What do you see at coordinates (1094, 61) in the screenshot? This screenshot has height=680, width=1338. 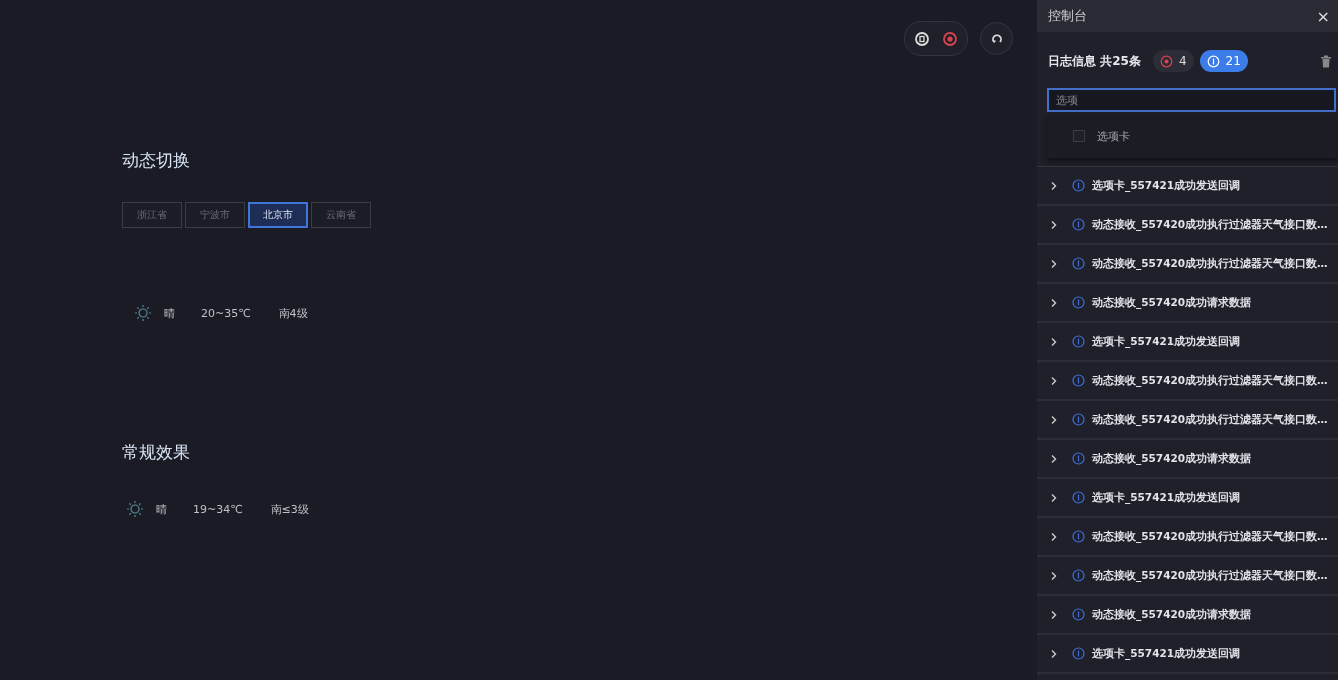 I see `log-summary: 日志信息 共25条` at bounding box center [1094, 61].